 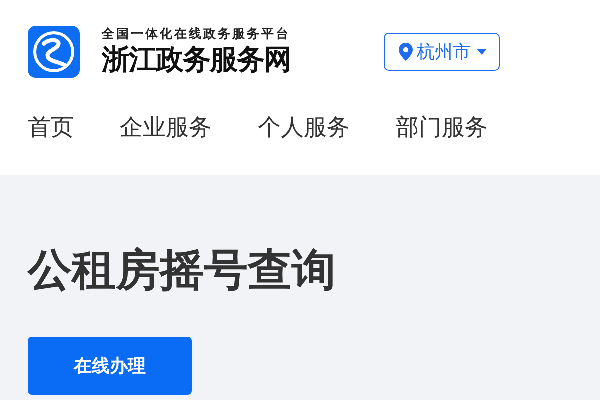 I want to click on apply-online-button: 在线办理, so click(x=110, y=366).